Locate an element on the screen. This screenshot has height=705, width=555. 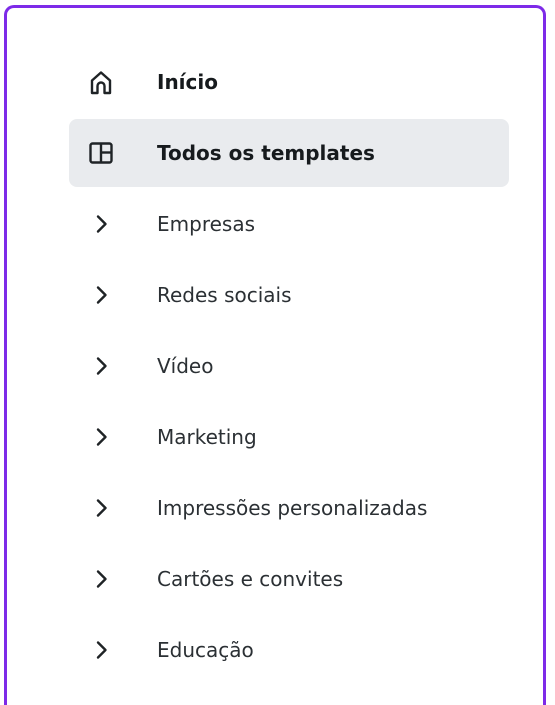
nav-item-empresas: Empresas is located at coordinates (289, 224).